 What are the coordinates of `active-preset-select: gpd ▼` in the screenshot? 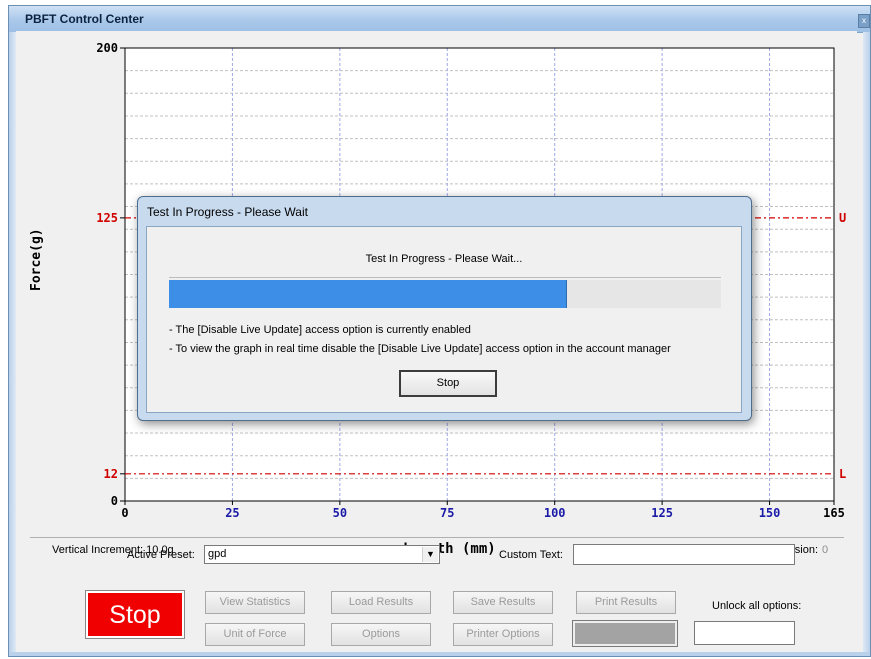 It's located at (322, 554).